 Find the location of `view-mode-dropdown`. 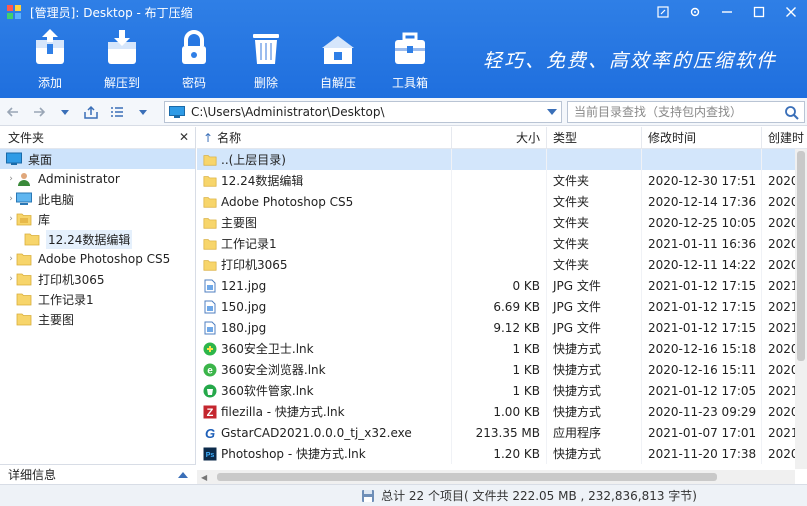

view-mode-dropdown is located at coordinates (143, 112).